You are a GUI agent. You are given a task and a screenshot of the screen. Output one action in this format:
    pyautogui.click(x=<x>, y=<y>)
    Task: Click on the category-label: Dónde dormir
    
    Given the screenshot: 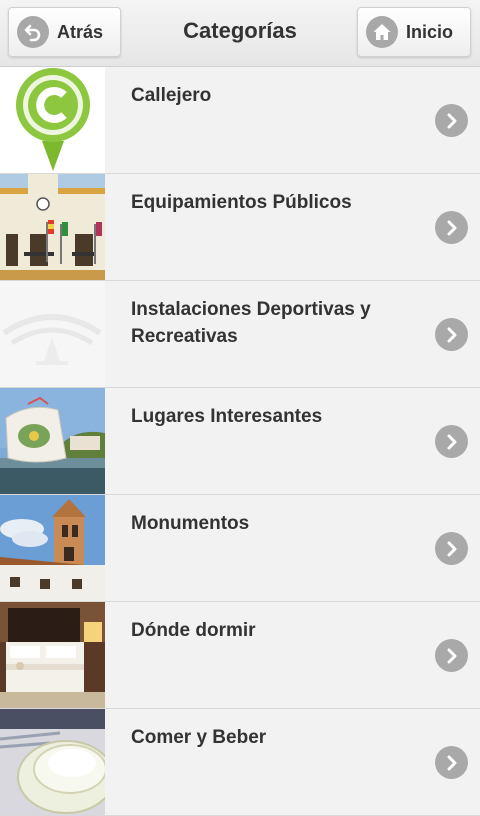 What is the action you would take?
    pyautogui.click(x=193, y=630)
    